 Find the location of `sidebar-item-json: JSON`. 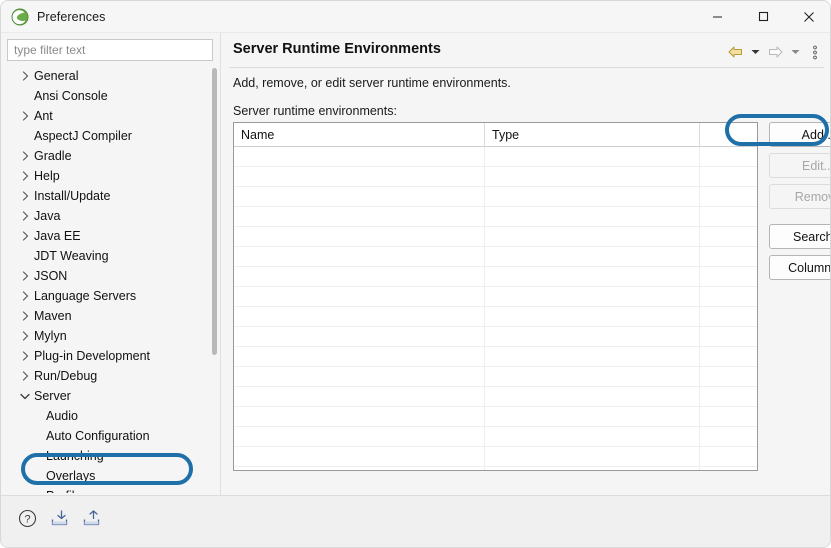

sidebar-item-json: JSON is located at coordinates (102, 276).